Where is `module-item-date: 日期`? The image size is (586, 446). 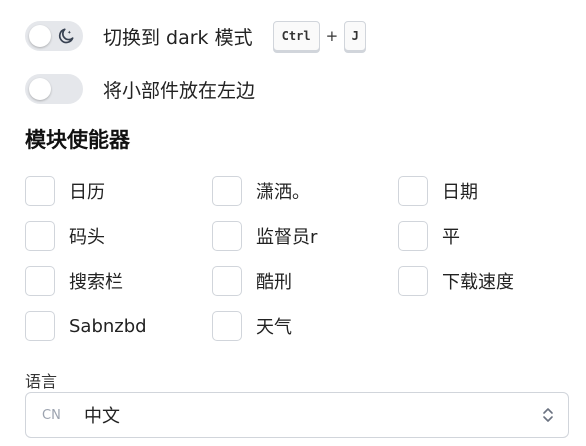
module-item-date: 日期 is located at coordinates (438, 191).